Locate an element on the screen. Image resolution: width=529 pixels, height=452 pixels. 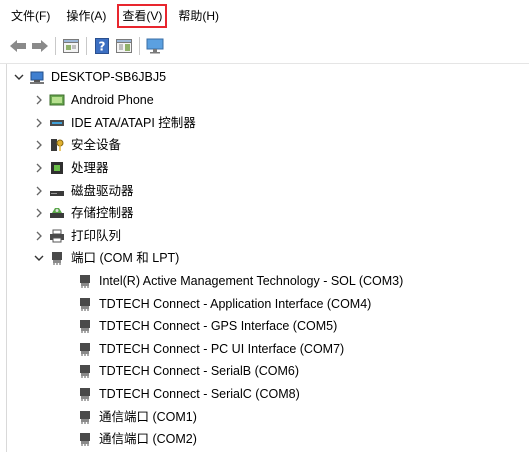
menu-bar: 文件(F) 操作(A) 查看(V) 帮助(H) is located at coordinates (264, 16).